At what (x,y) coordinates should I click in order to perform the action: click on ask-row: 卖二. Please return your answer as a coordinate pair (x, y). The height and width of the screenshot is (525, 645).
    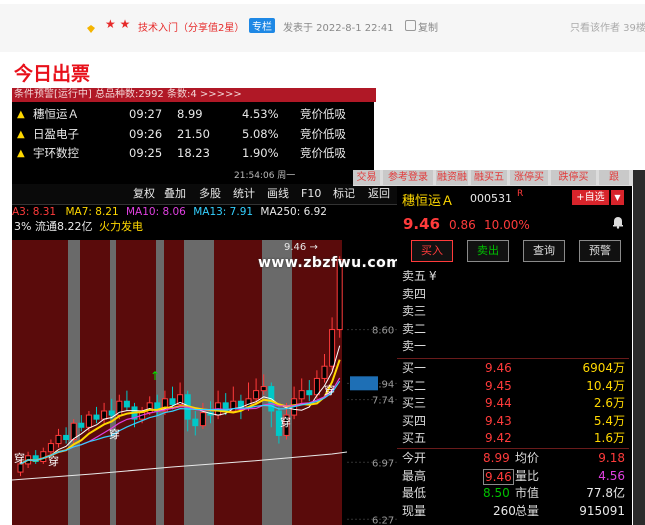
    Looking at the image, I should click on (513, 329).